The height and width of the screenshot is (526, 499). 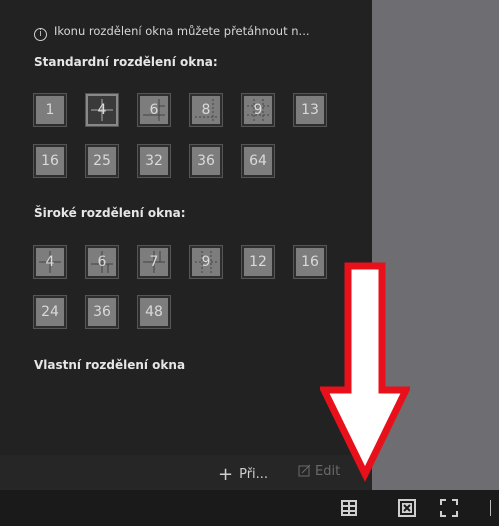 What do you see at coordinates (154, 110) in the screenshot?
I see `std-tile-6: 6` at bounding box center [154, 110].